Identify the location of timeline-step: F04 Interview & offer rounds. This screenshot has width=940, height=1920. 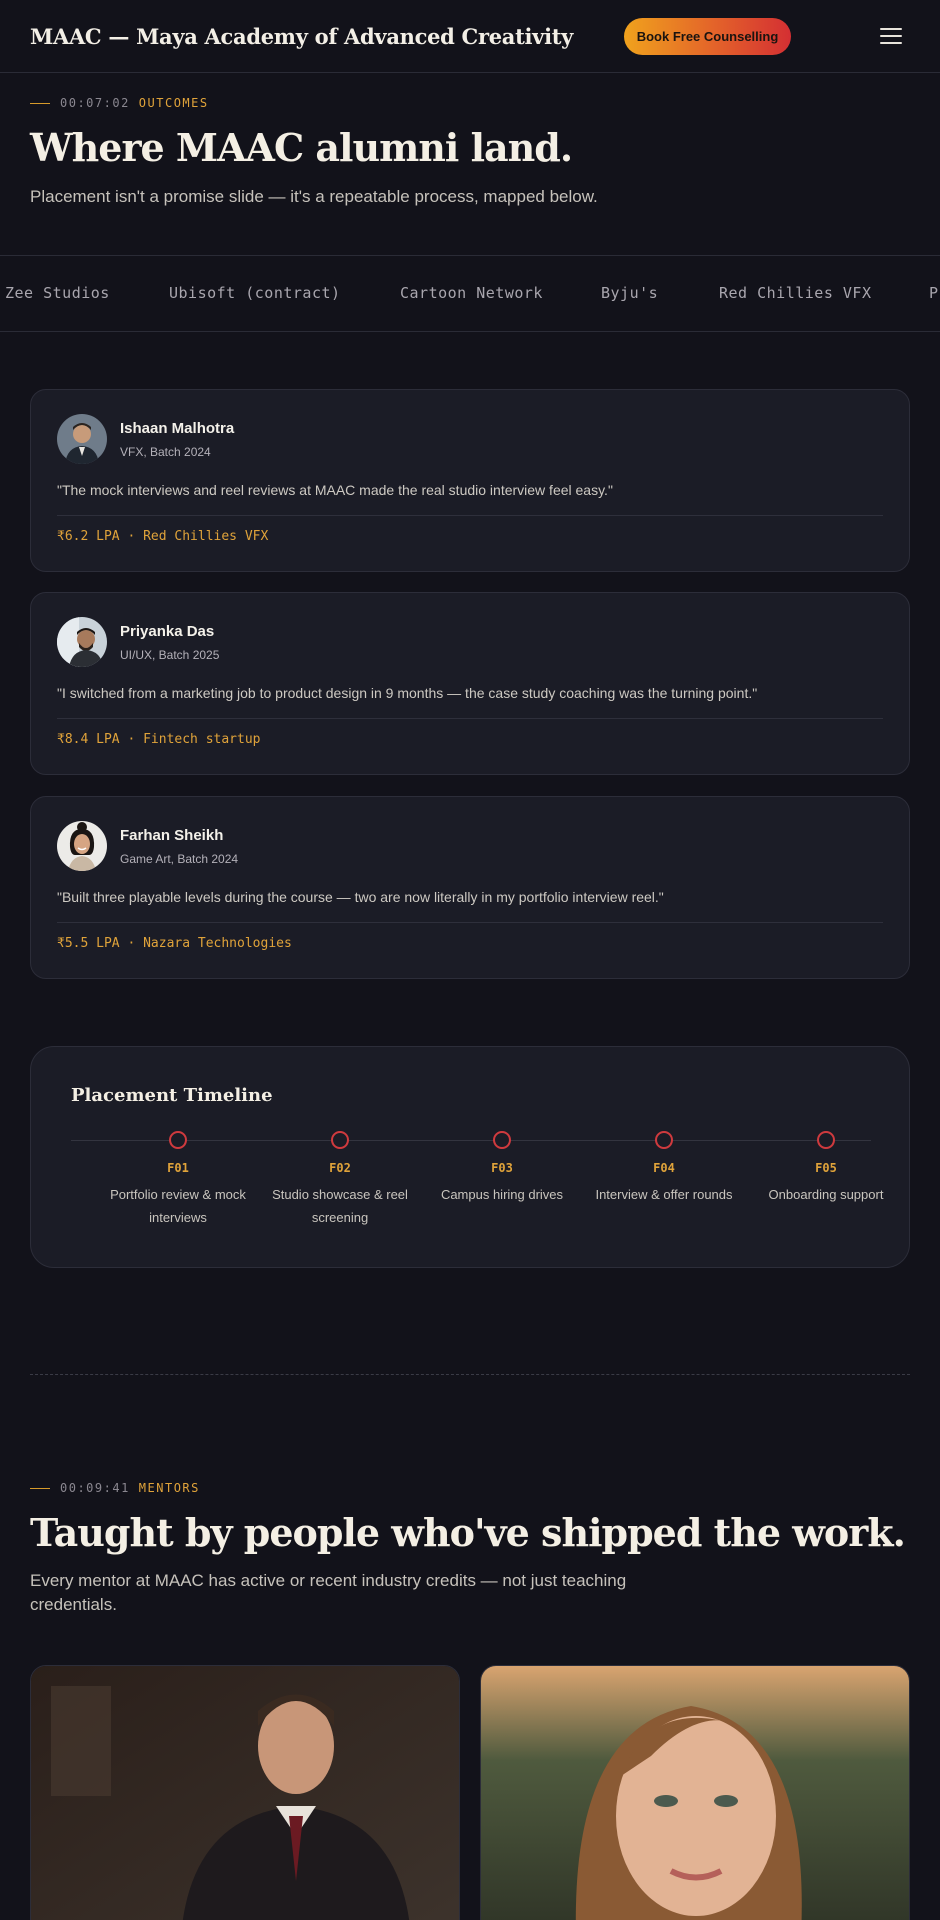
(664, 1168).